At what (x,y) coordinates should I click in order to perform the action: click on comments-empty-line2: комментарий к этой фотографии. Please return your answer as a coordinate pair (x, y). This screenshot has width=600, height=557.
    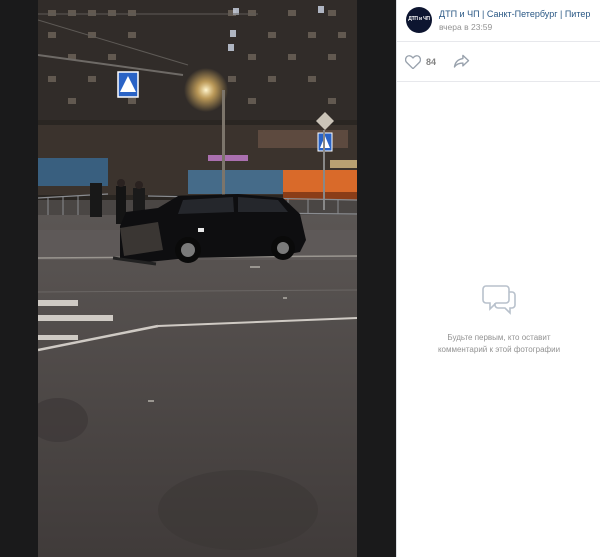
    Looking at the image, I should click on (499, 349).